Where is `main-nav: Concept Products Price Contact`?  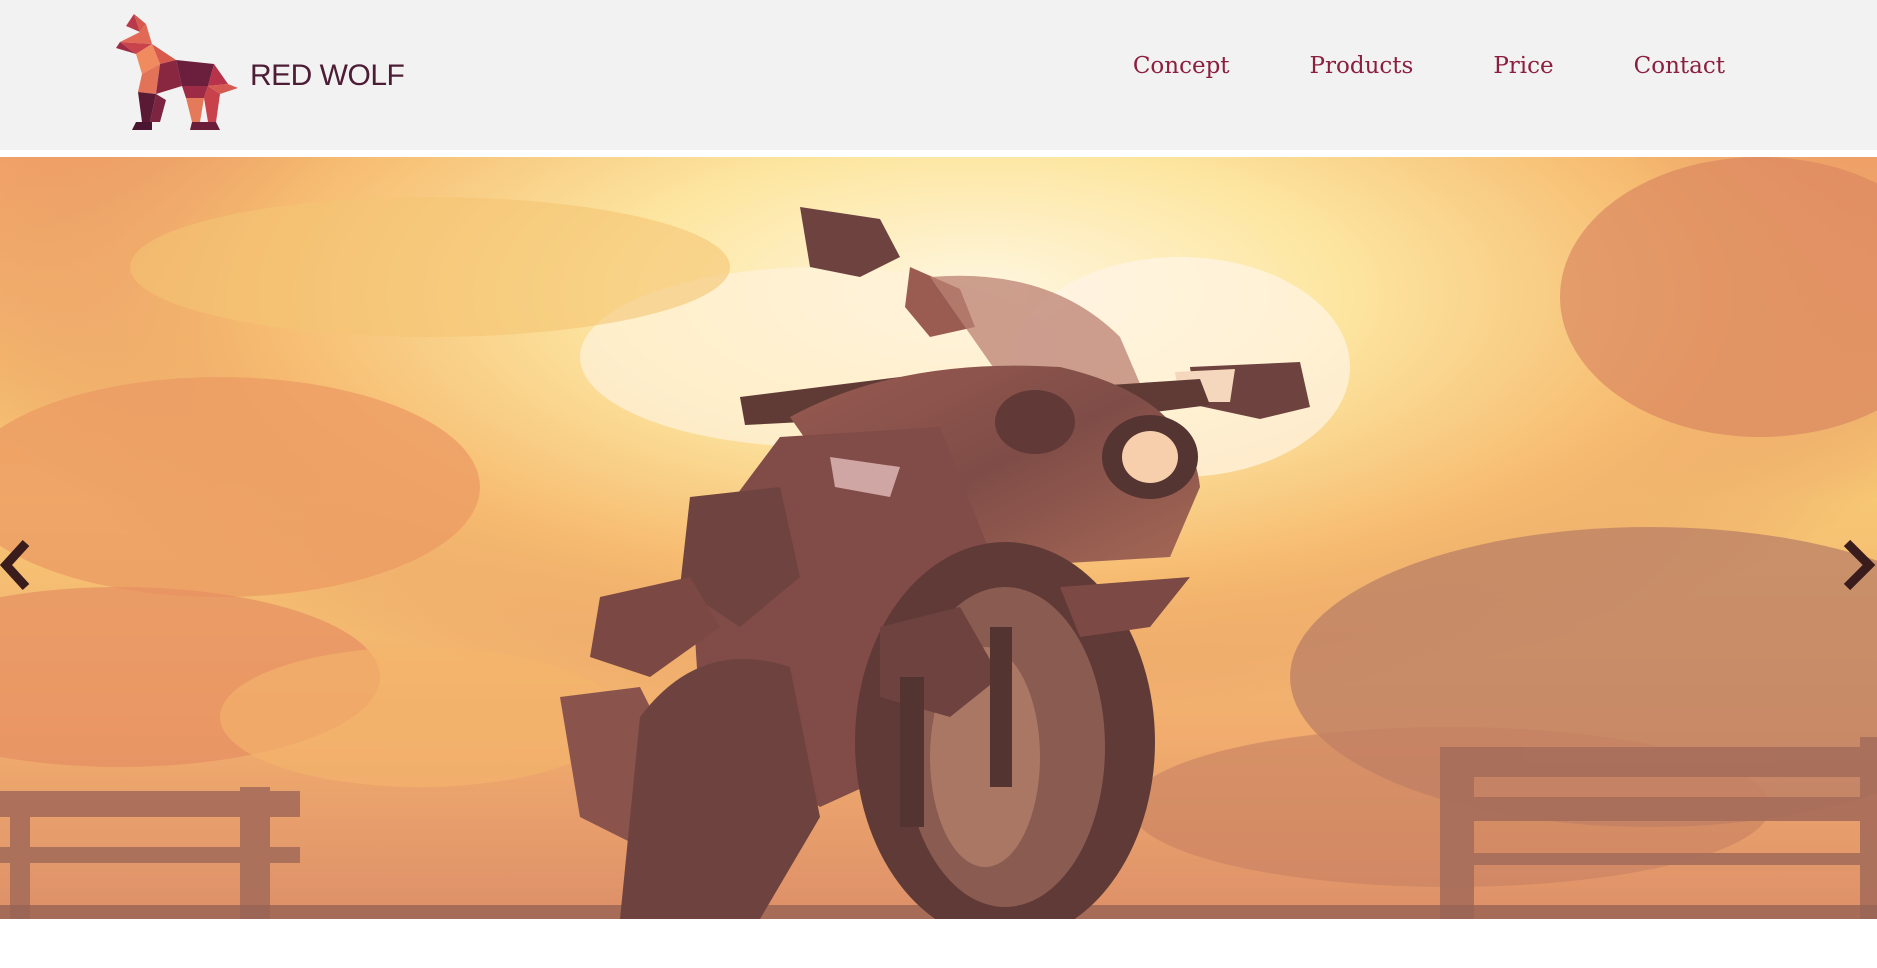
main-nav: Concept Products Price Contact is located at coordinates (1429, 66).